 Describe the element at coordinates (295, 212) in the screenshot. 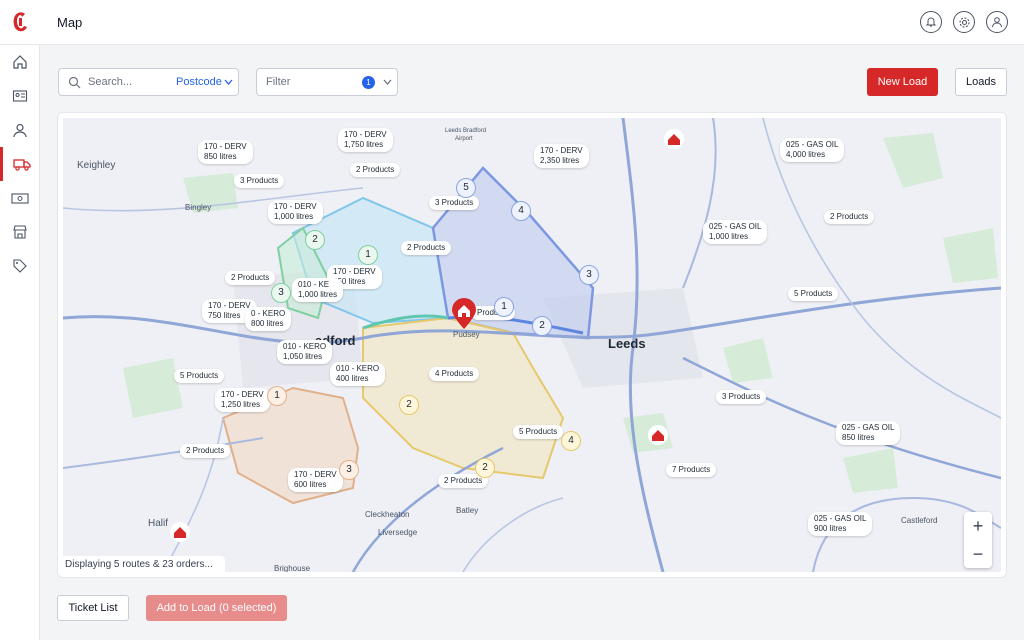

I see `order-label: 170 - DERV 1,000 litres` at that location.